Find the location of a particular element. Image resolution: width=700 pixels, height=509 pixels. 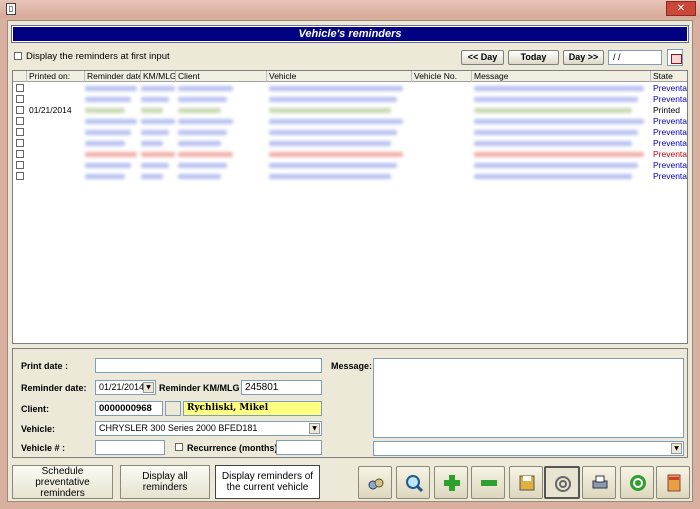

binoculars-button is located at coordinates (375, 482).